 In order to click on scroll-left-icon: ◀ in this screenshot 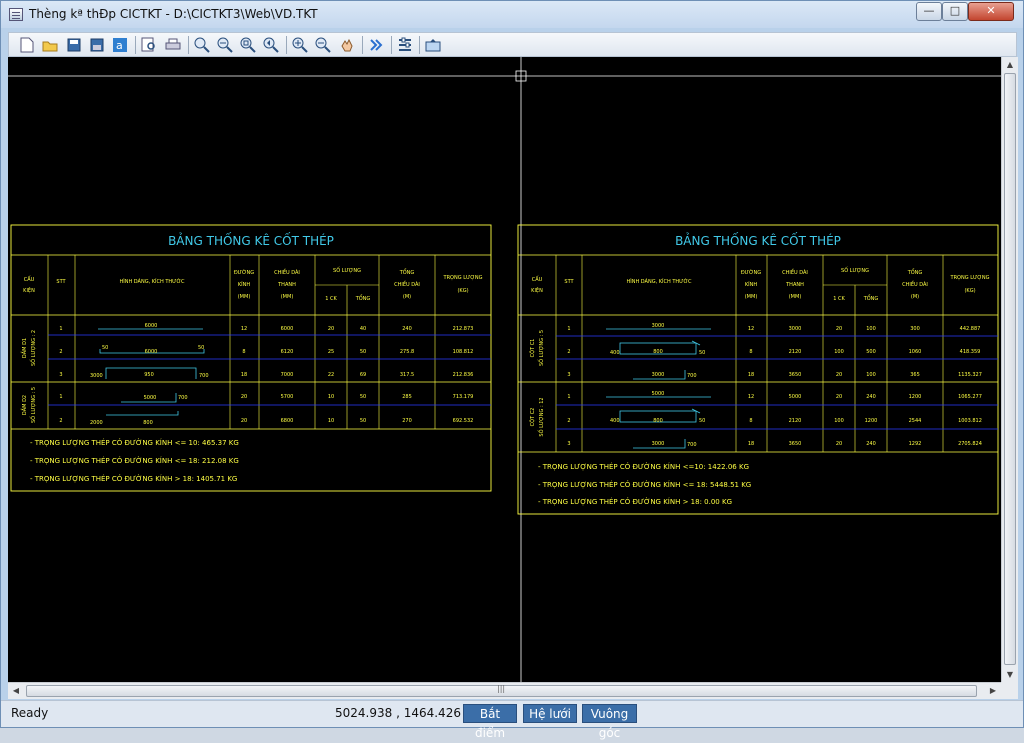, I will do `click(16, 691)`.